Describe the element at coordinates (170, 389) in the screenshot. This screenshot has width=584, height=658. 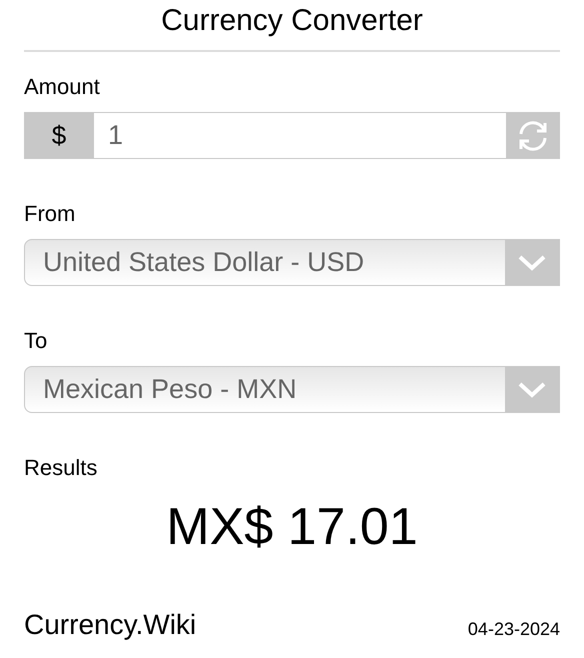
I see `select-value: Mexican Peso - MXN` at that location.